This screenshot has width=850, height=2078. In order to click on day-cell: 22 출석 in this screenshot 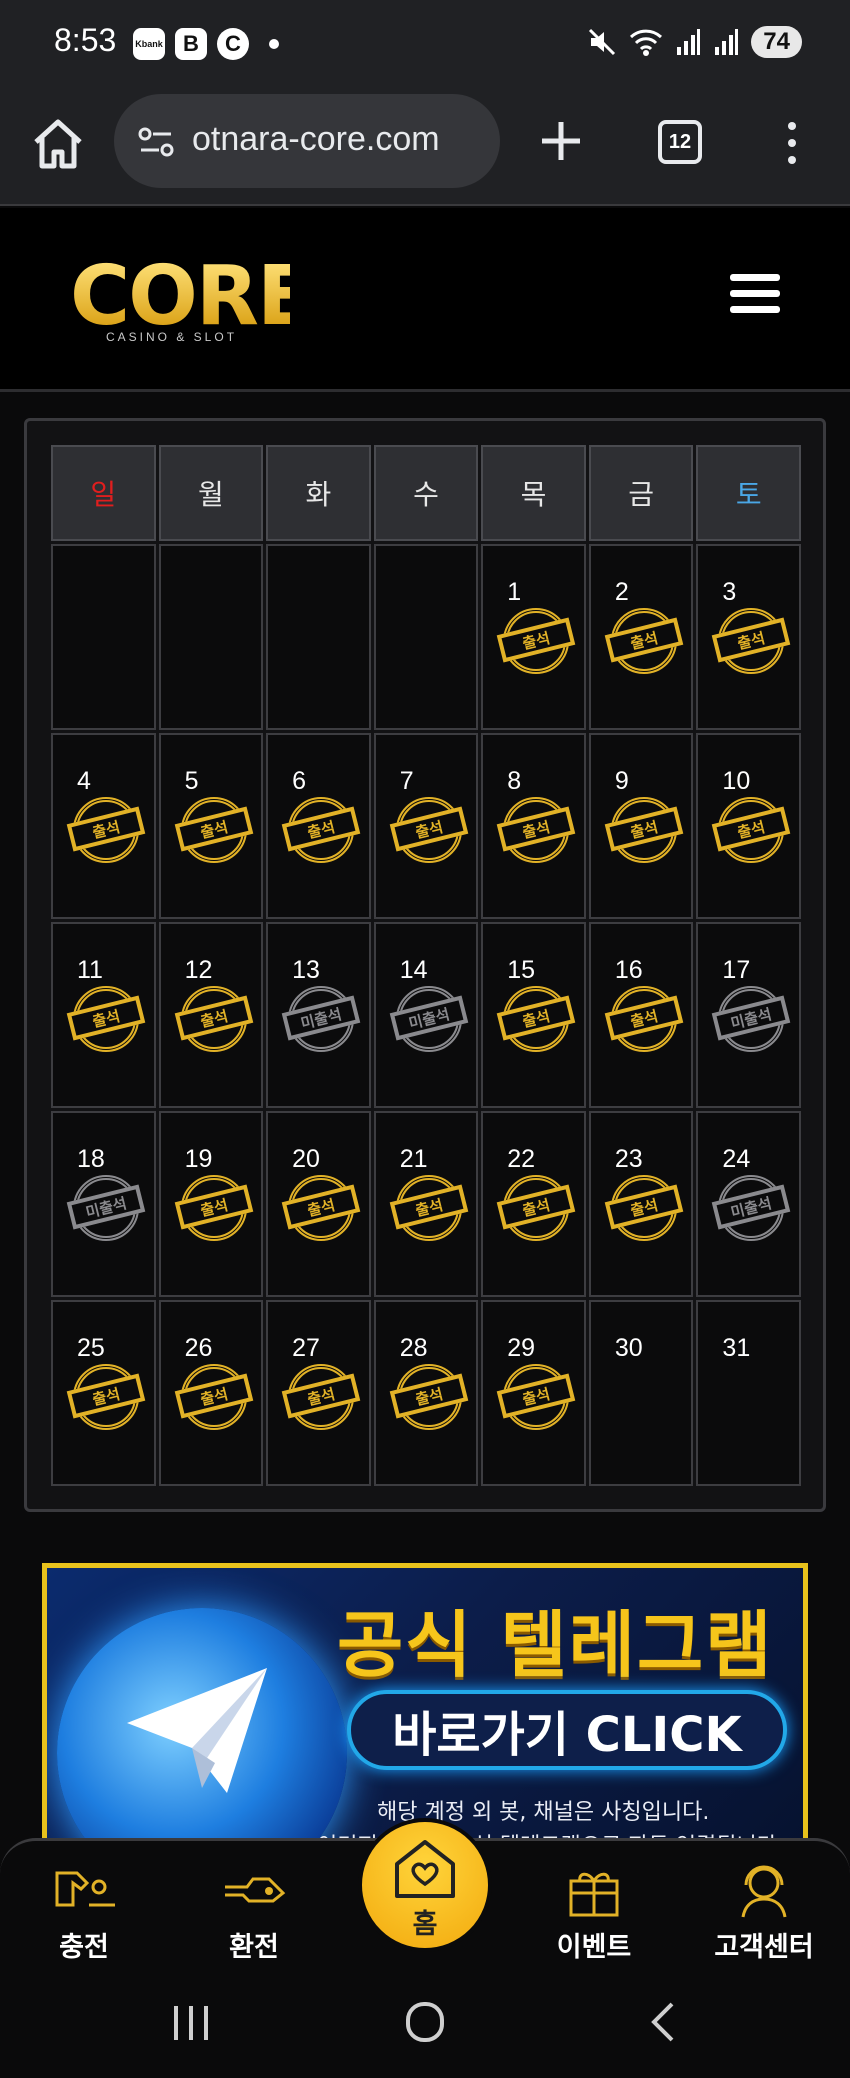, I will do `click(533, 1204)`.